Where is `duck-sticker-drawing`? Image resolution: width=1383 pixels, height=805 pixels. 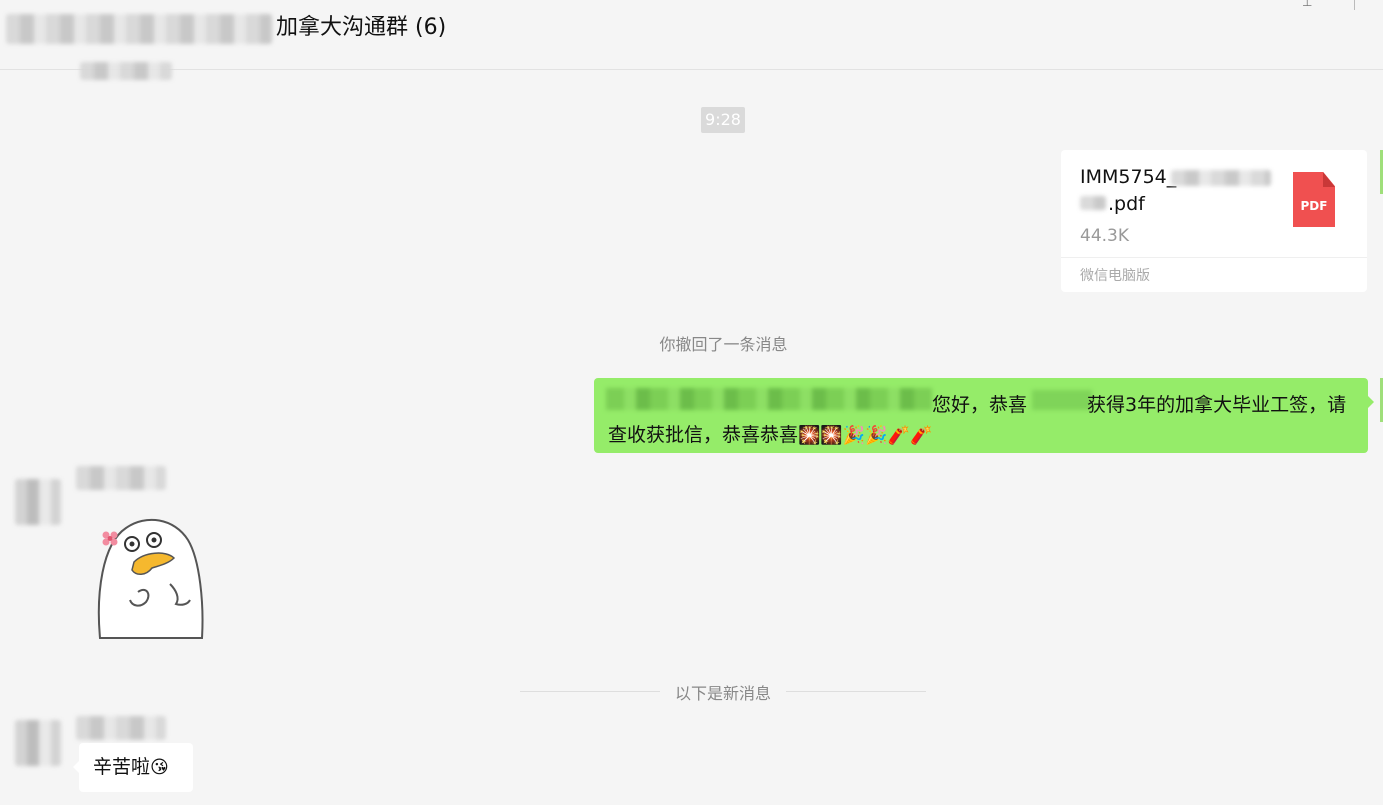 duck-sticker-drawing is located at coordinates (150, 579).